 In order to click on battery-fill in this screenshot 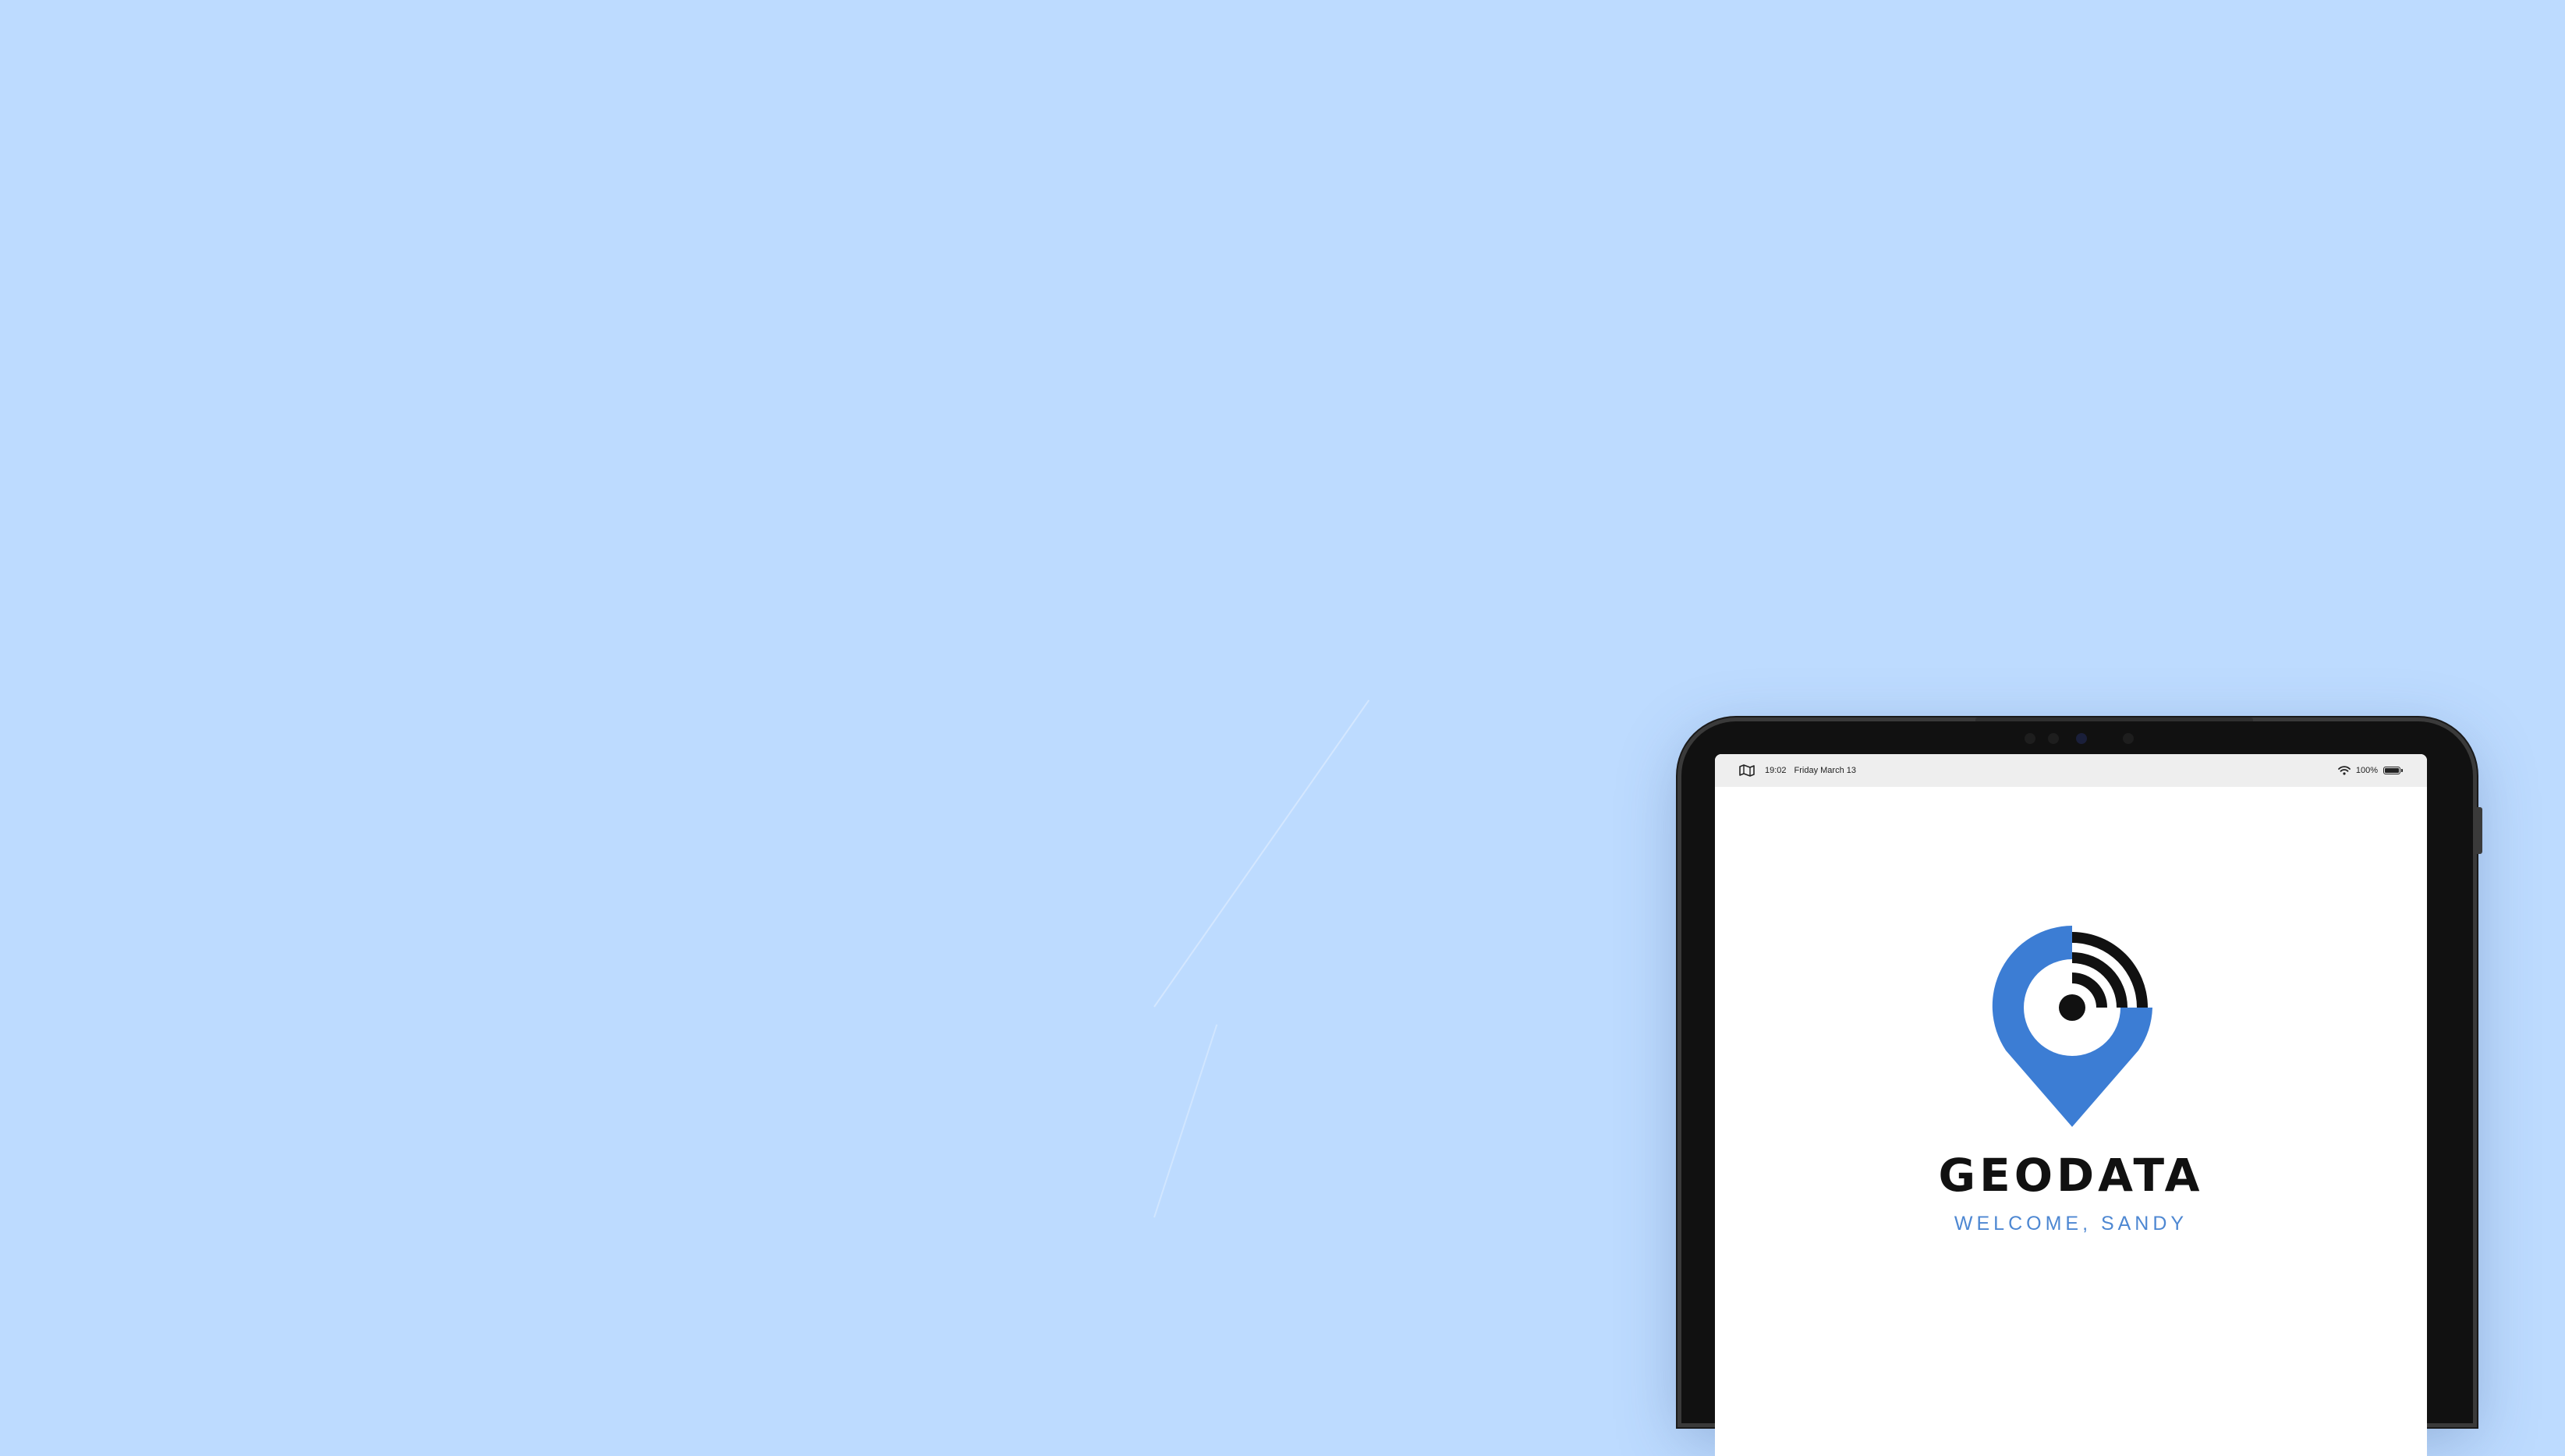, I will do `click(2392, 770)`.